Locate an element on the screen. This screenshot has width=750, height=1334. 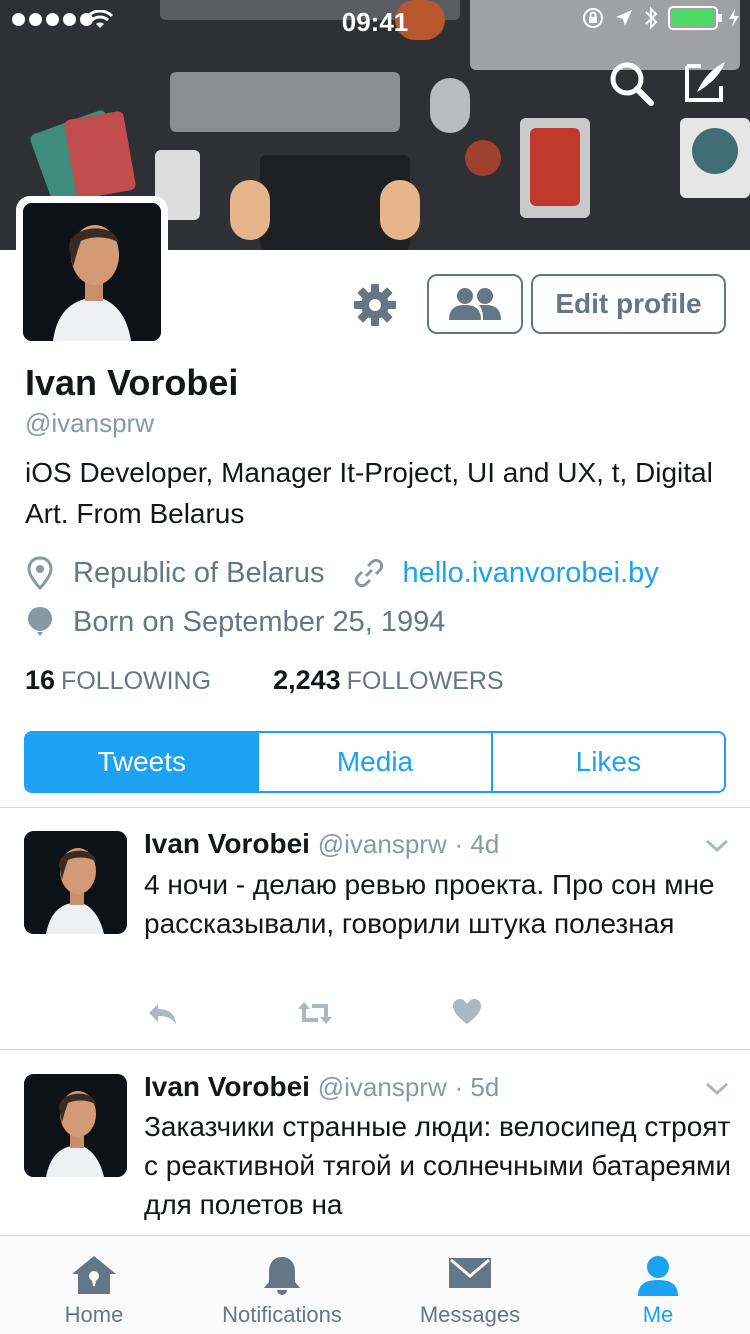
profile-stats: 16 FOLLOWING 2,243 FOLLOWERS is located at coordinates (264, 680).